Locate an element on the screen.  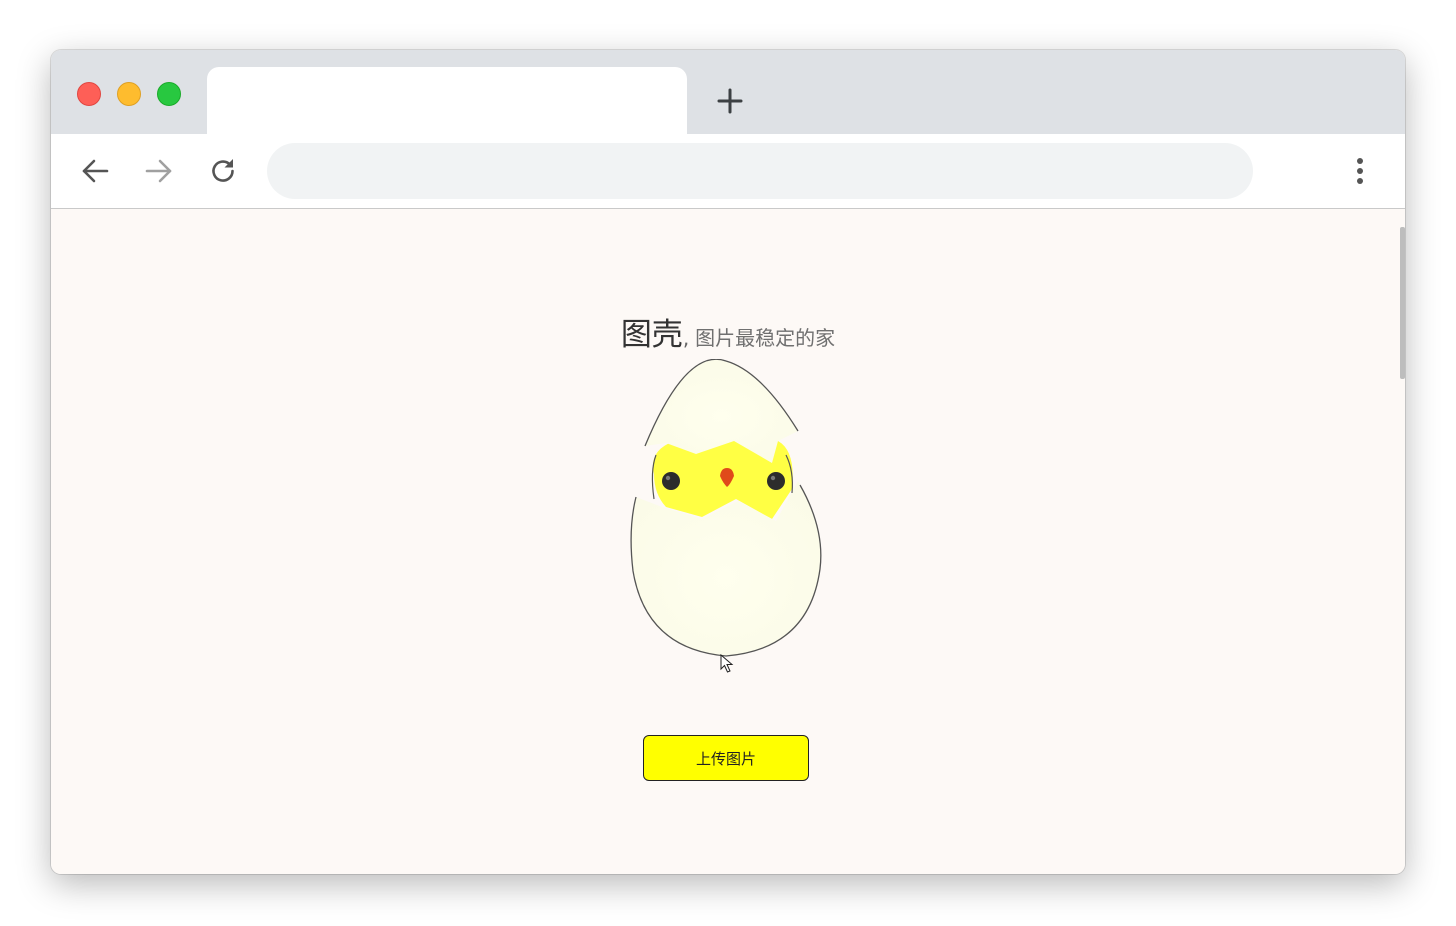
reload-button is located at coordinates (223, 171).